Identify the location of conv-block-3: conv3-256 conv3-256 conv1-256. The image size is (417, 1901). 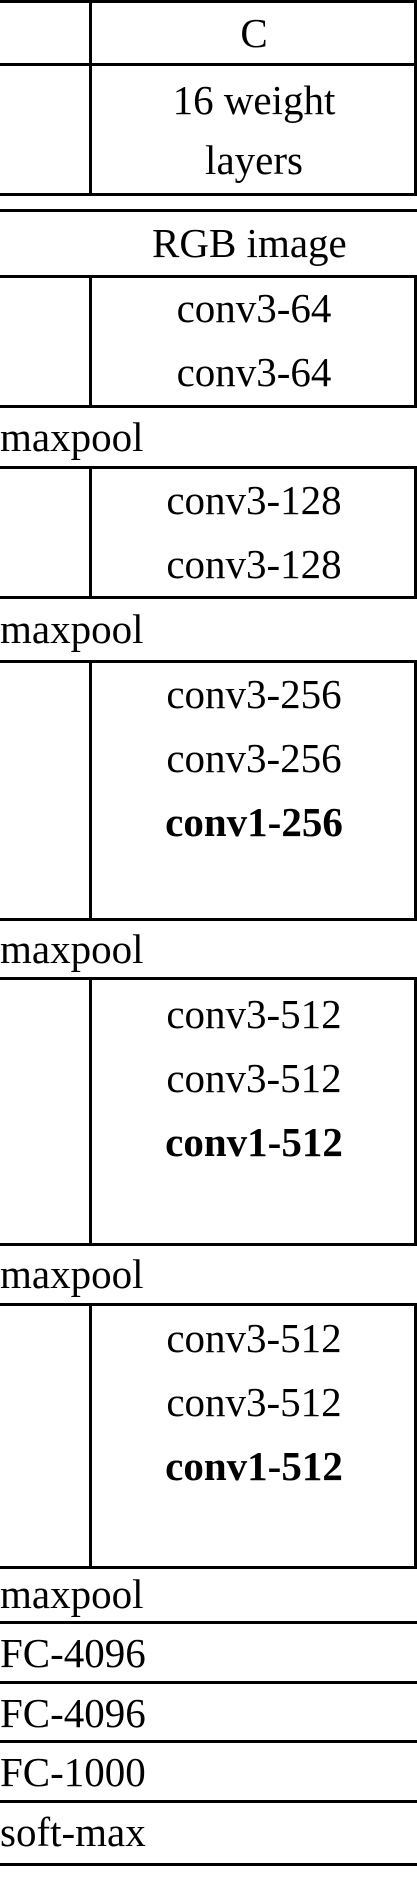
(254, 758).